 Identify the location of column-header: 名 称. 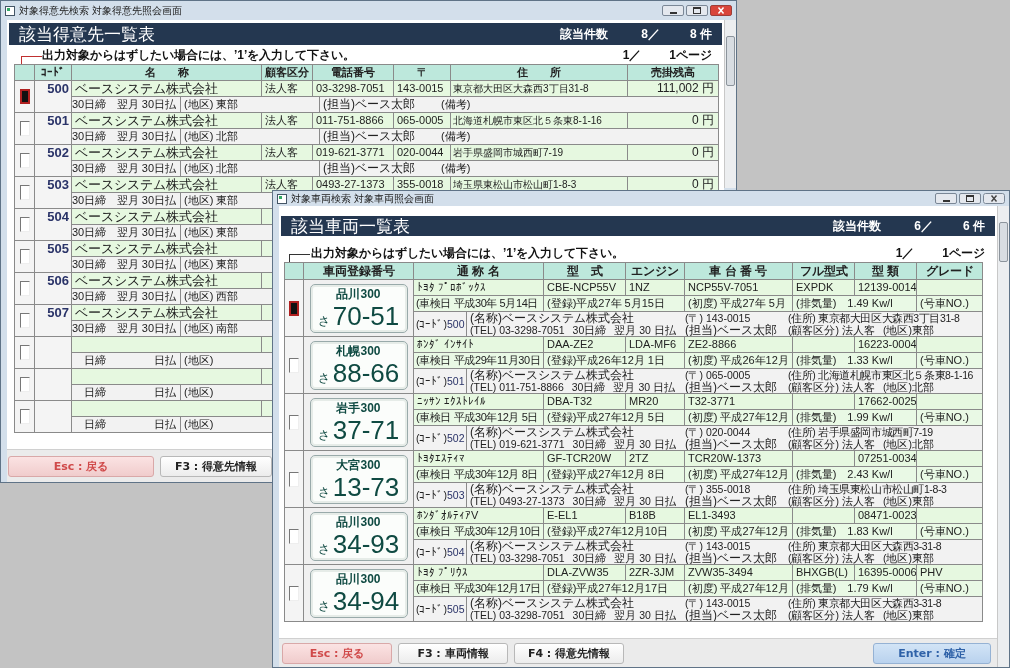
(167, 73).